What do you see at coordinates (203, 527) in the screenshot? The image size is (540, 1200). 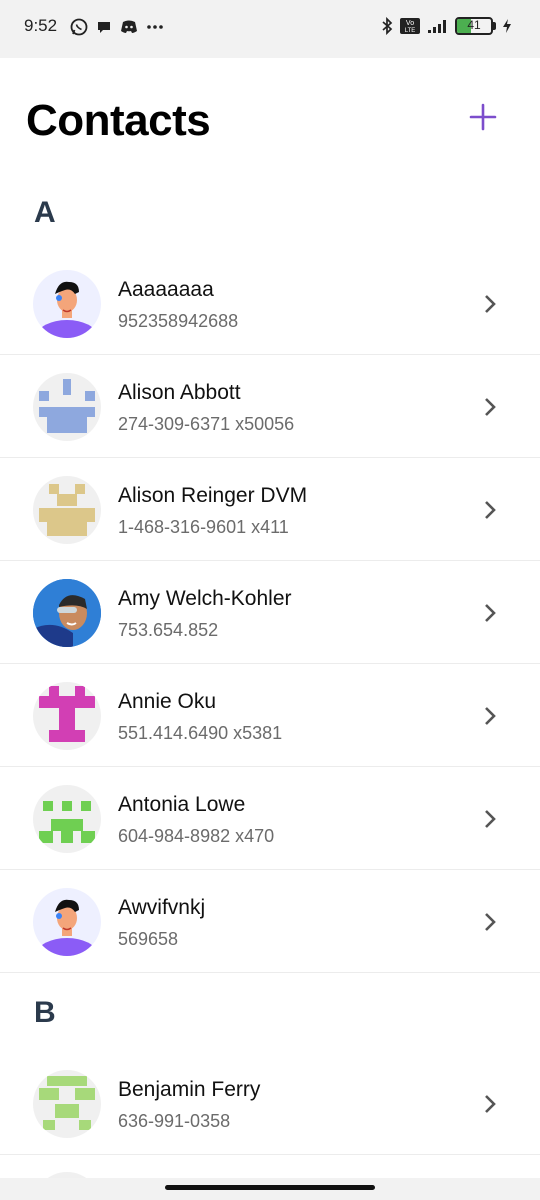 I see `contact-phone: 1-468-316-9601 x411` at bounding box center [203, 527].